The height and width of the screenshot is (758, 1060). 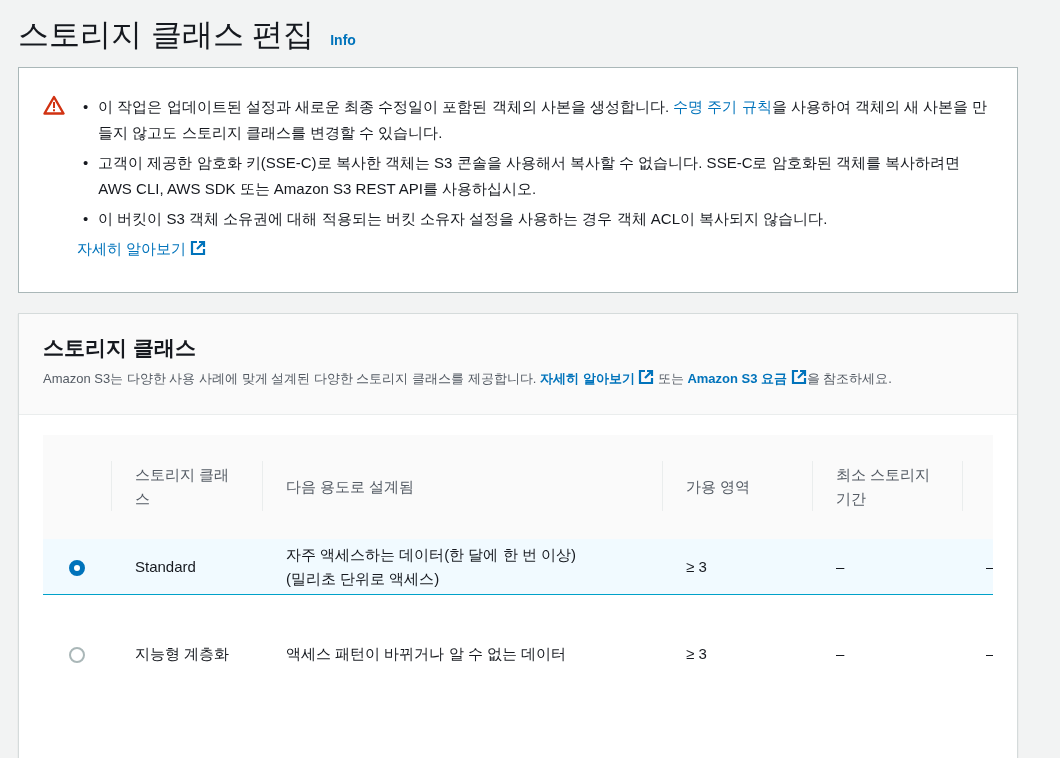 I want to click on column-header: 가용 영역, so click(x=718, y=486).